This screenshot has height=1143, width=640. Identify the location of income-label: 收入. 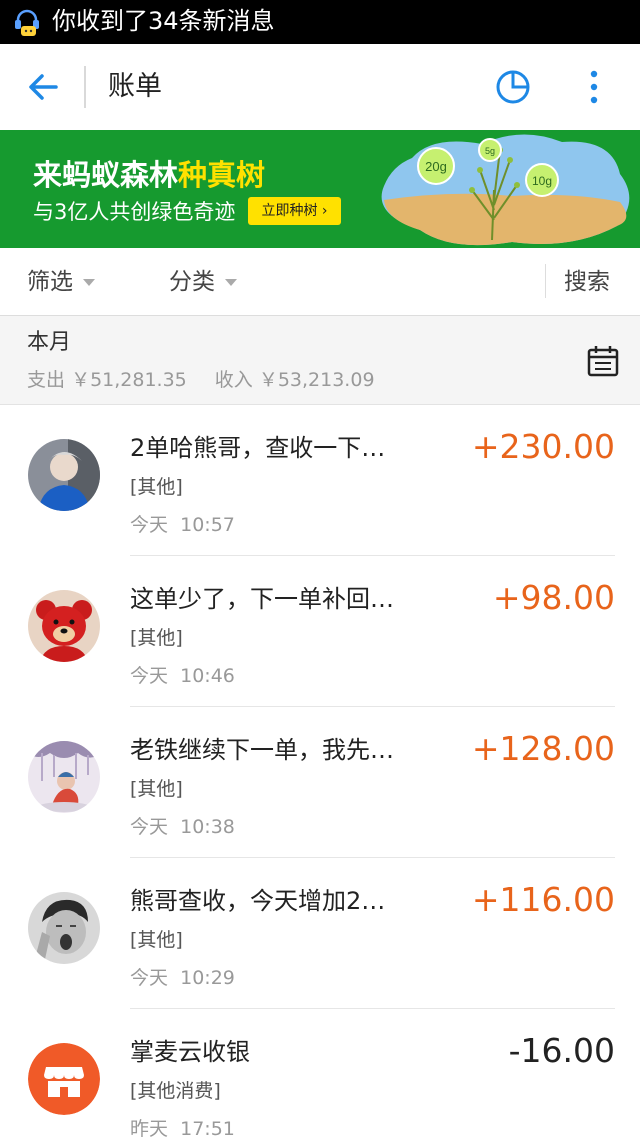
(233, 380).